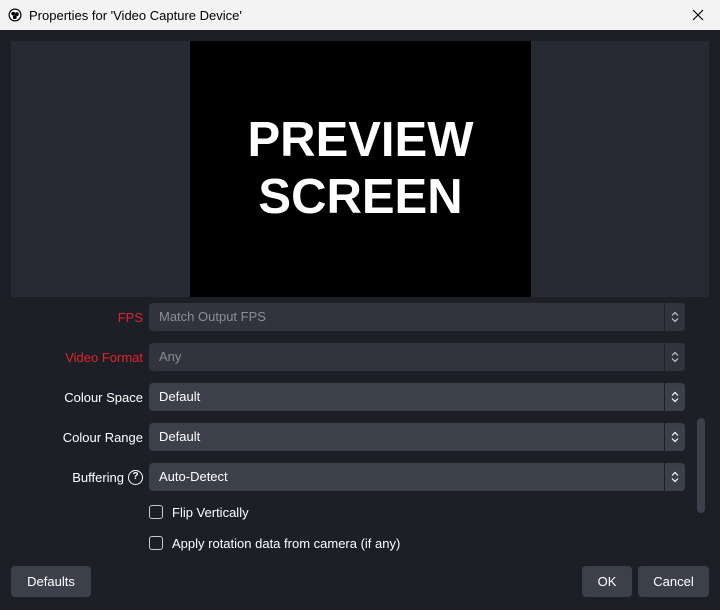 Image resolution: width=720 pixels, height=610 pixels. I want to click on apply-rotation-checkbox, so click(156, 543).